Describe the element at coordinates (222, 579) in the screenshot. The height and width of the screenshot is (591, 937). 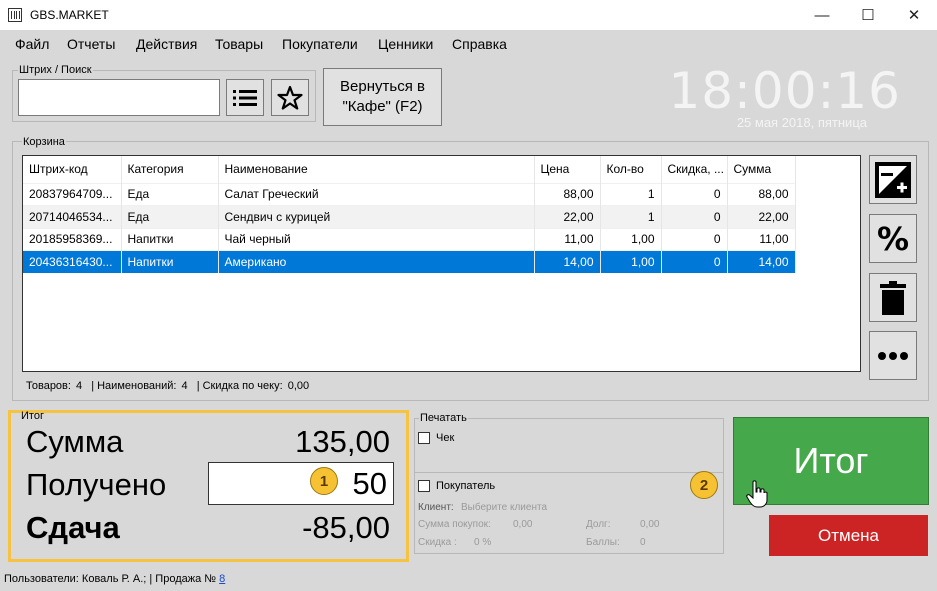
I see `sale-number-link: 8` at that location.